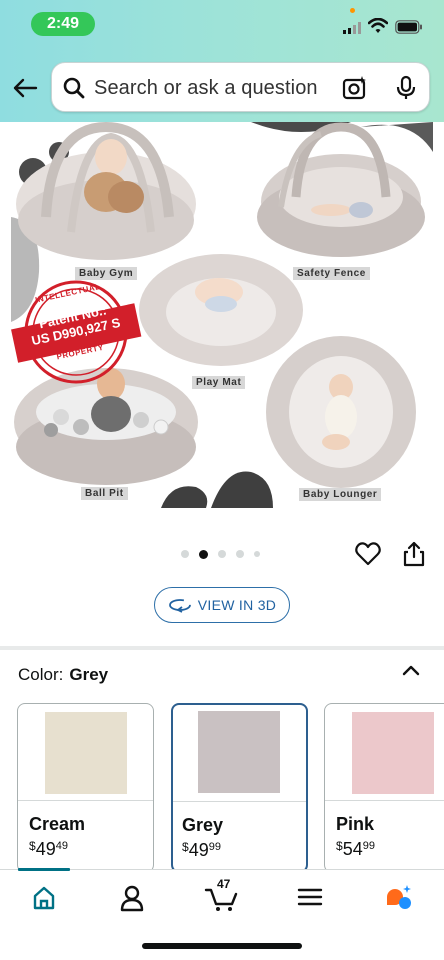 This screenshot has height=960, width=444. What do you see at coordinates (224, 884) in the screenshot?
I see `cart-count-badge: 47` at bounding box center [224, 884].